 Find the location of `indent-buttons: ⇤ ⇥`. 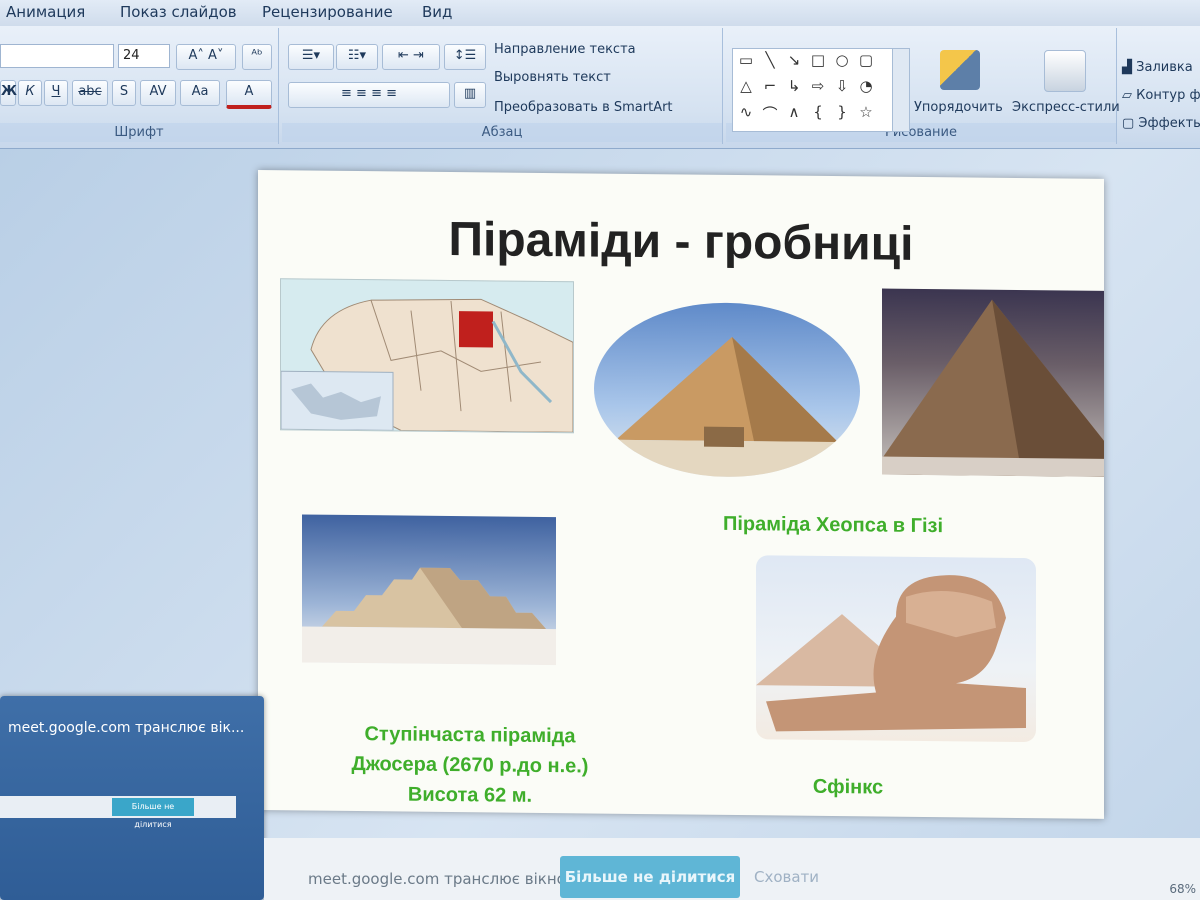

indent-buttons: ⇤ ⇥ is located at coordinates (411, 57).